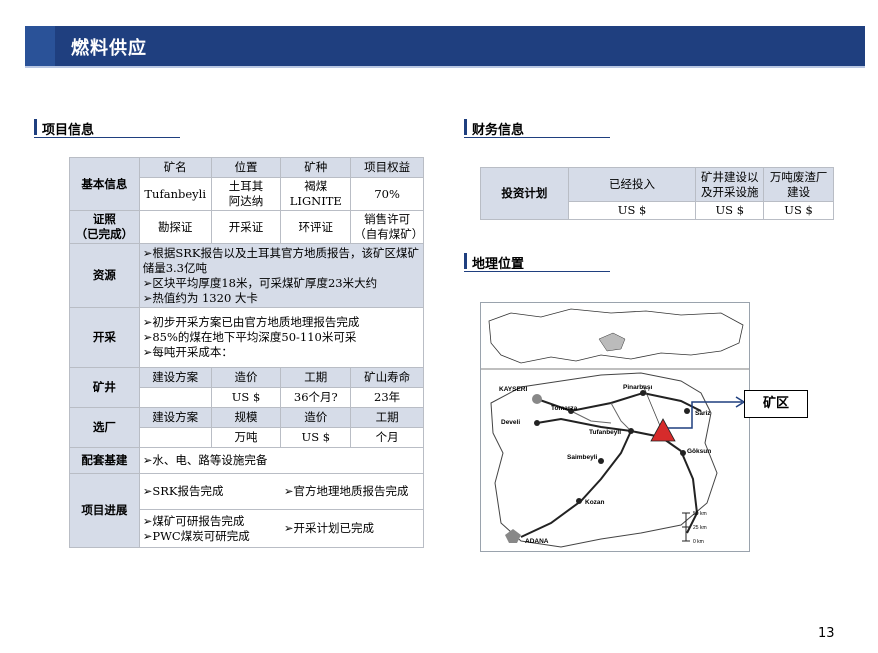 This screenshot has width=878, height=653. Describe the element at coordinates (698, 542) in the screenshot. I see `scale-label: 0 km` at that location.